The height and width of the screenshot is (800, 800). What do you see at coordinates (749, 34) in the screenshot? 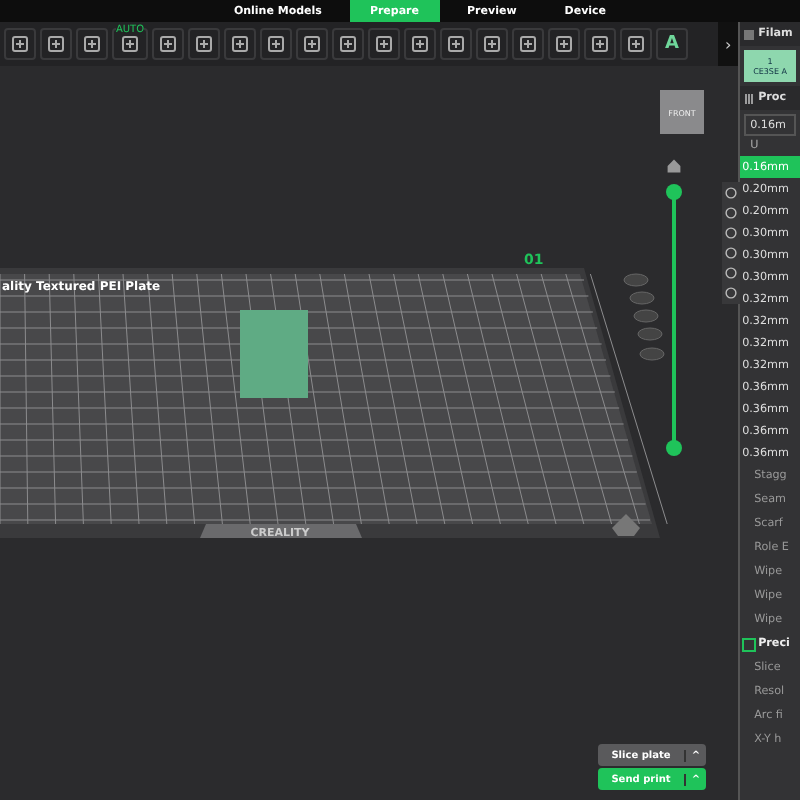
I see `filament-icon` at bounding box center [749, 34].